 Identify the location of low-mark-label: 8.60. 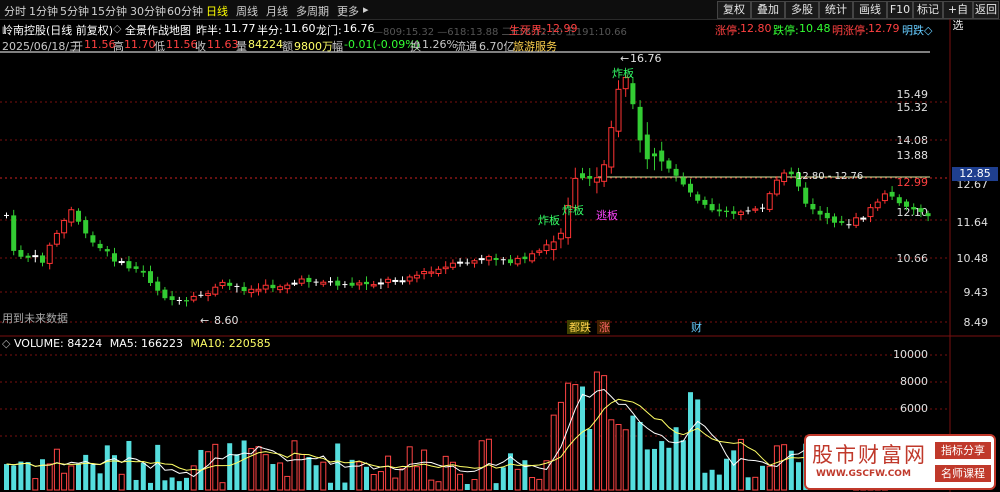
(226, 320).